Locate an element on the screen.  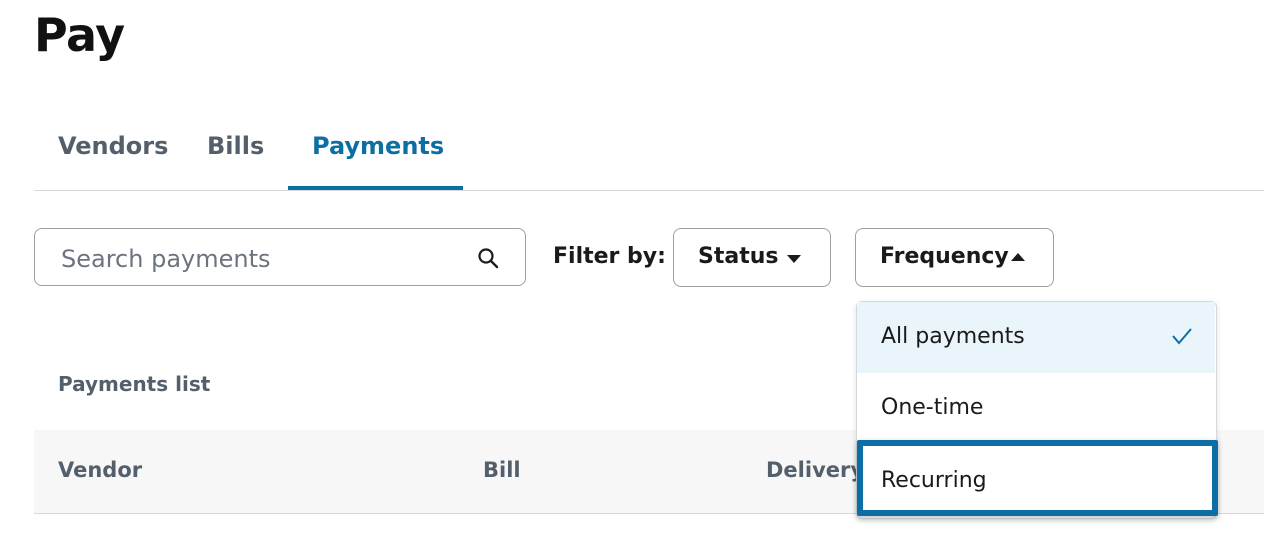
status-filter-button: Status is located at coordinates (752, 257).